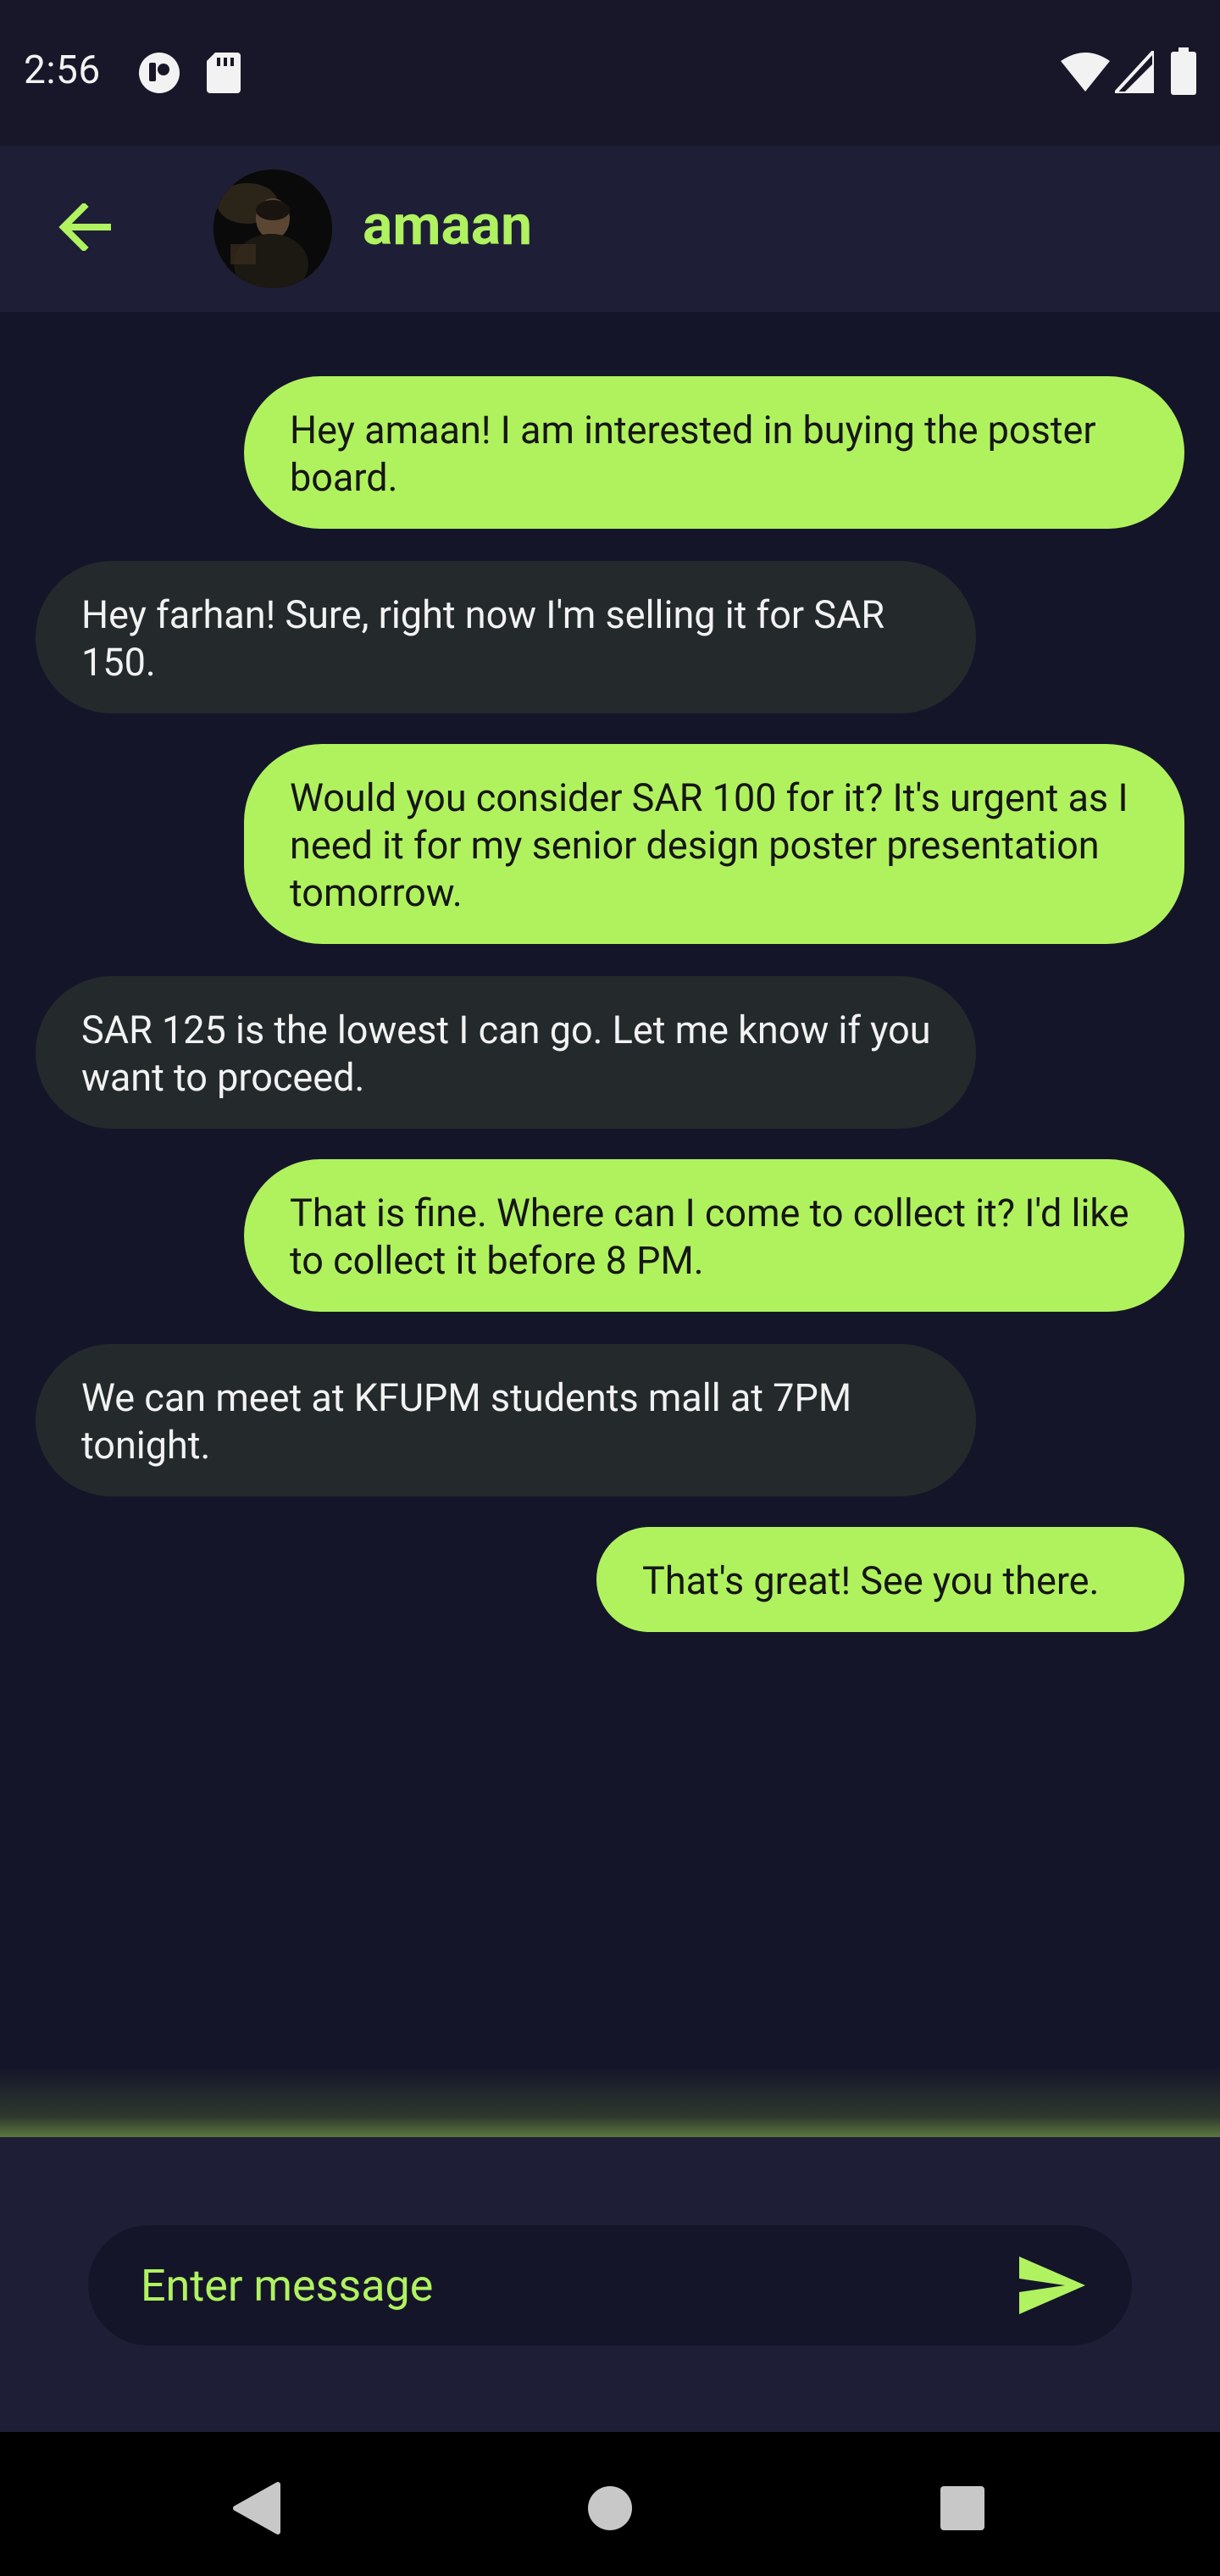 Image resolution: width=1220 pixels, height=2576 pixels. Describe the element at coordinates (1134, 72) in the screenshot. I see `signal-icon` at that location.